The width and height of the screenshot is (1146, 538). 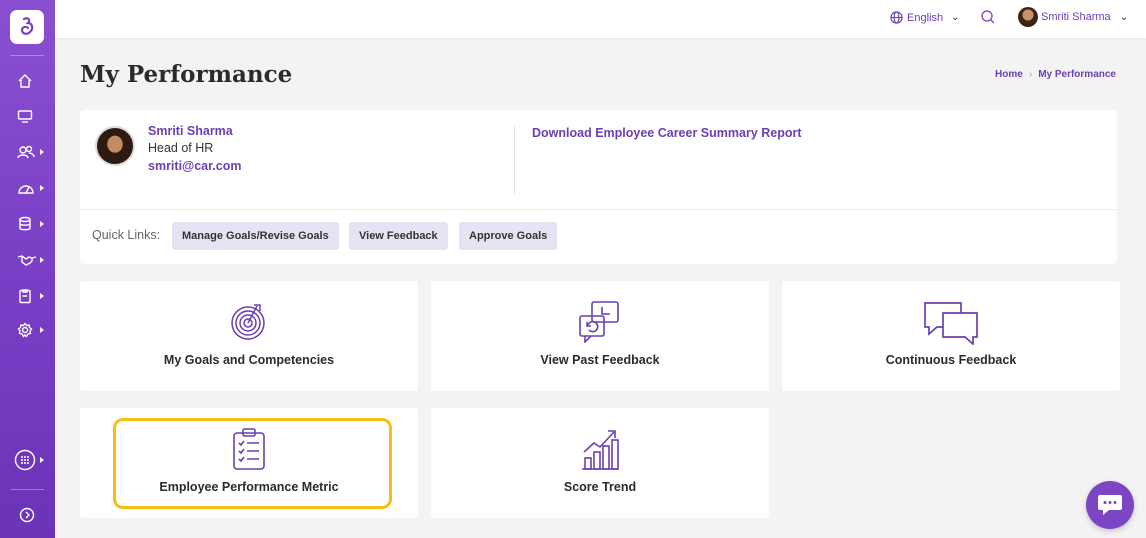 What do you see at coordinates (514, 160) in the screenshot?
I see `vertical-divider` at bounding box center [514, 160].